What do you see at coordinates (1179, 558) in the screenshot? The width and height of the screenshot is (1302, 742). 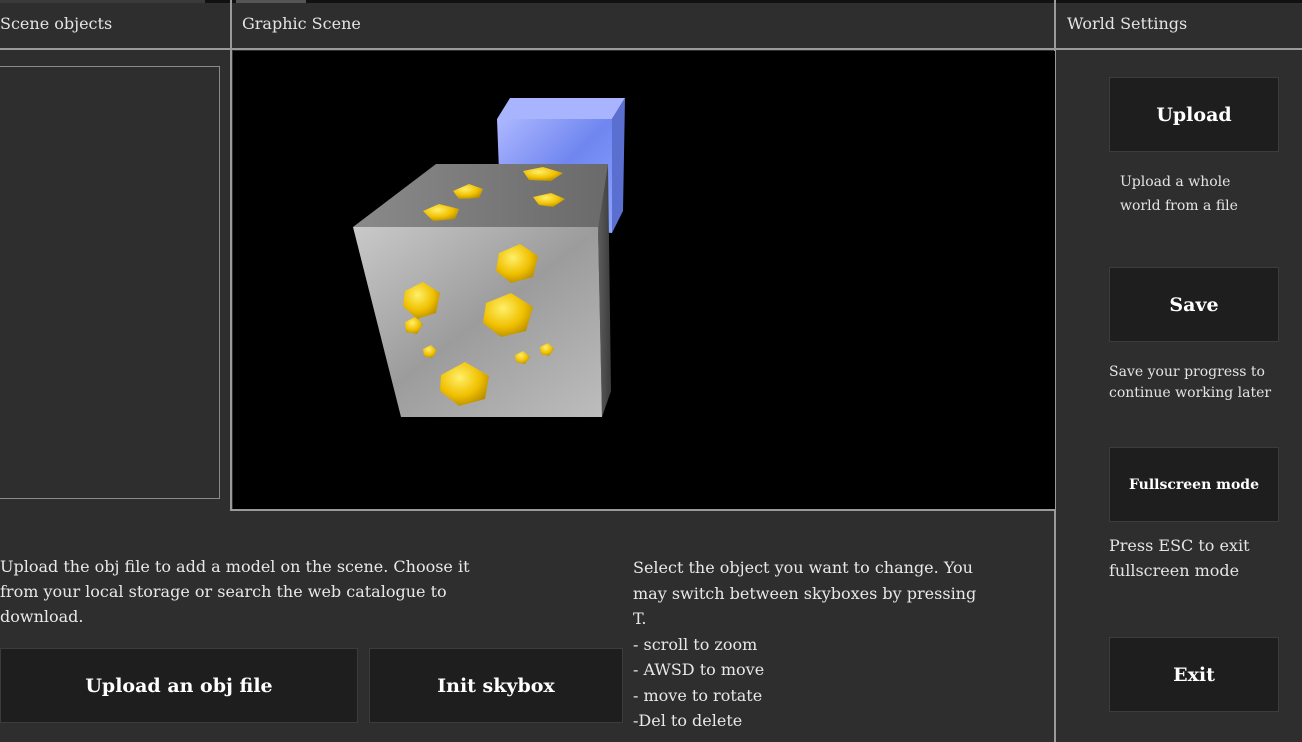 I see `fullscreen-description: Press ESC to exit fullscreen mode` at bounding box center [1179, 558].